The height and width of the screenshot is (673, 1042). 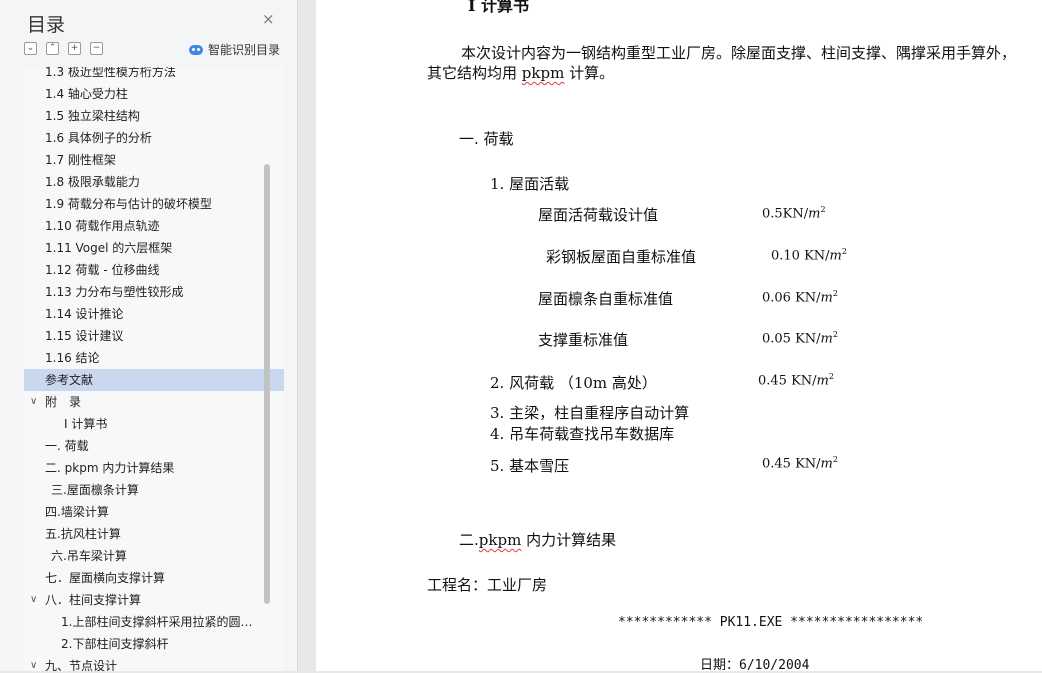 I want to click on toc-item: Ⅰ 计算书, so click(x=154, y=424).